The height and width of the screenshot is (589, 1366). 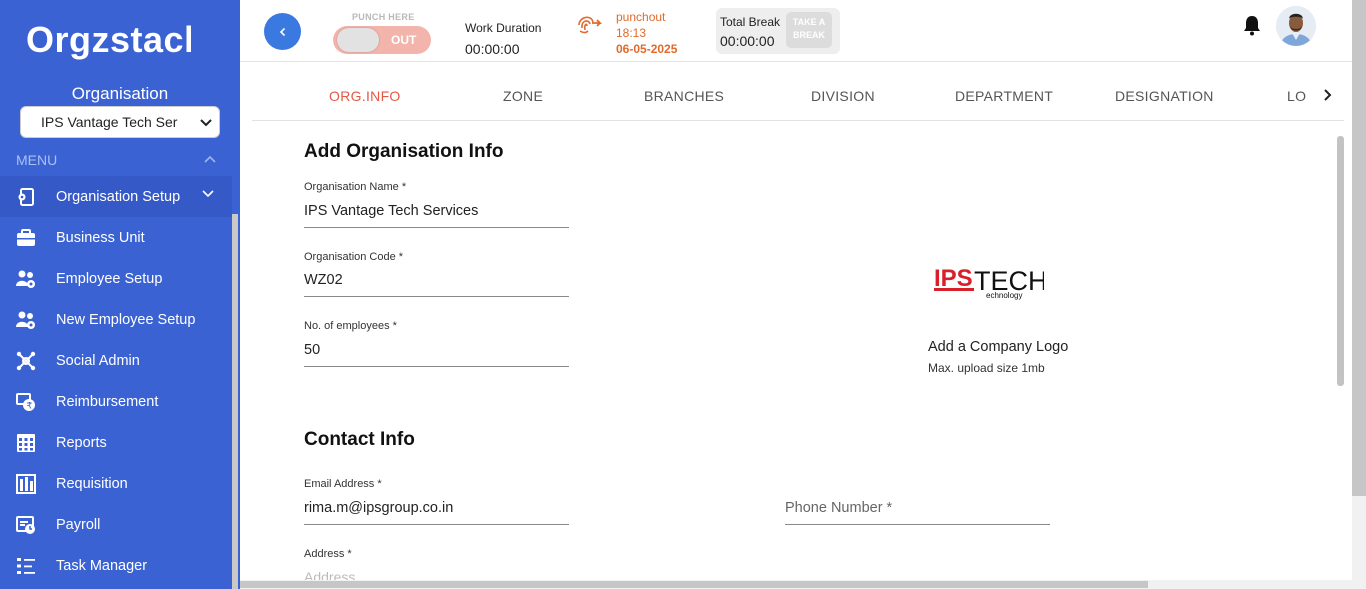 I want to click on sidebar-item-label: Business Unit, so click(x=100, y=237).